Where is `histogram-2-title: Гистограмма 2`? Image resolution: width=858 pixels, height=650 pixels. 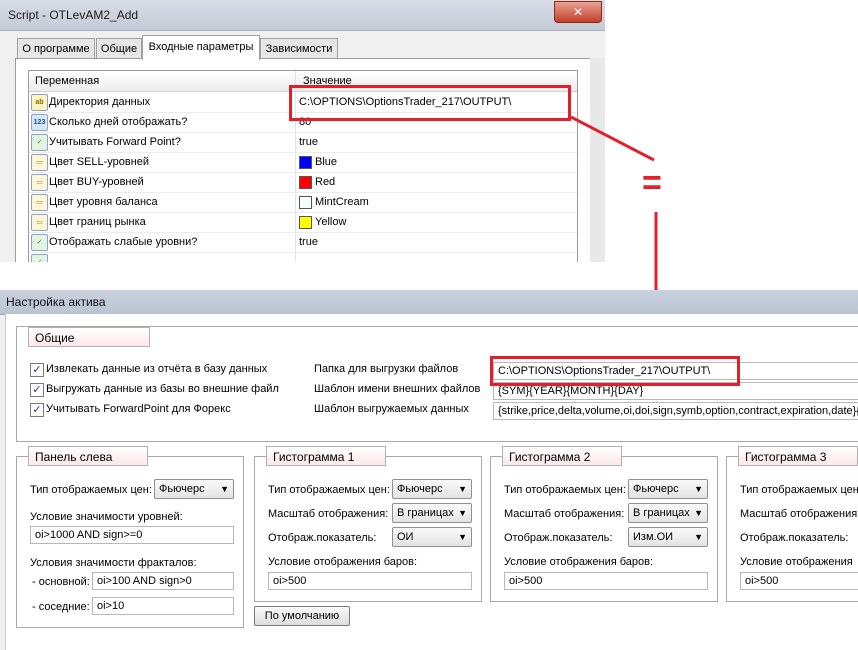 histogram-2-title: Гистограмма 2 is located at coordinates (562, 456).